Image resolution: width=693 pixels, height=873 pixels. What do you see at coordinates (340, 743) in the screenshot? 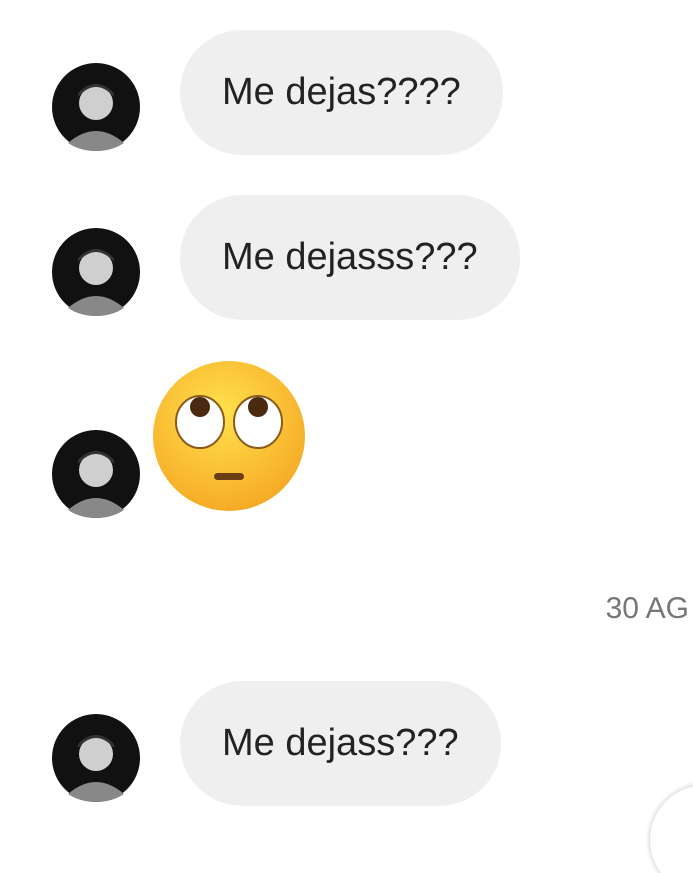
I see `message-bubble: Me dejass???` at bounding box center [340, 743].